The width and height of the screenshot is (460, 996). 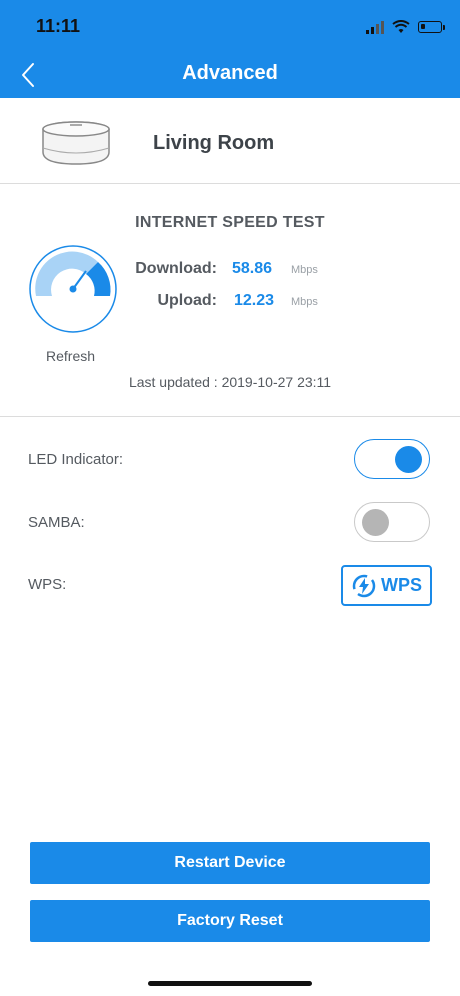 What do you see at coordinates (252, 268) in the screenshot?
I see `download-value: 58.86` at bounding box center [252, 268].